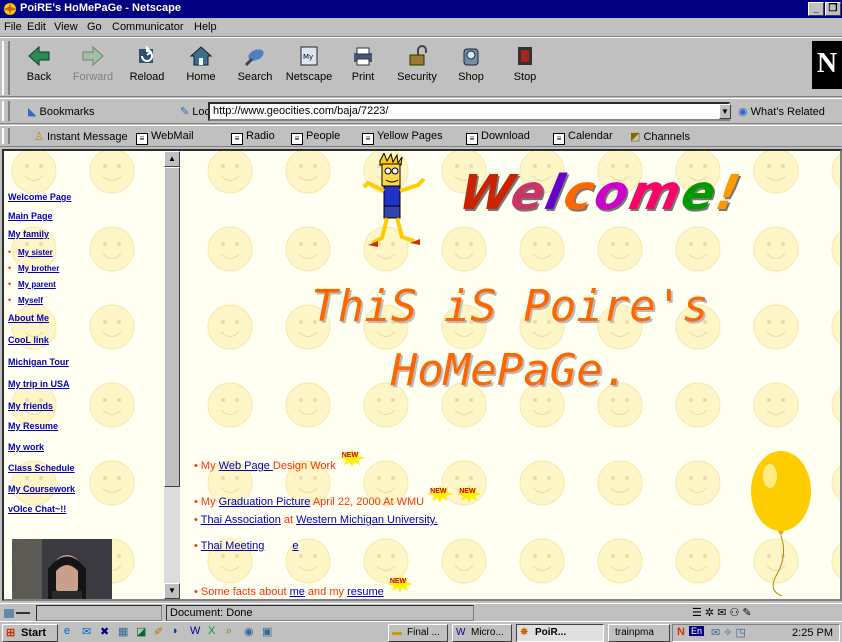  Describe the element at coordinates (197, 632) in the screenshot. I see `word-quicklaunch-icon: W` at that location.